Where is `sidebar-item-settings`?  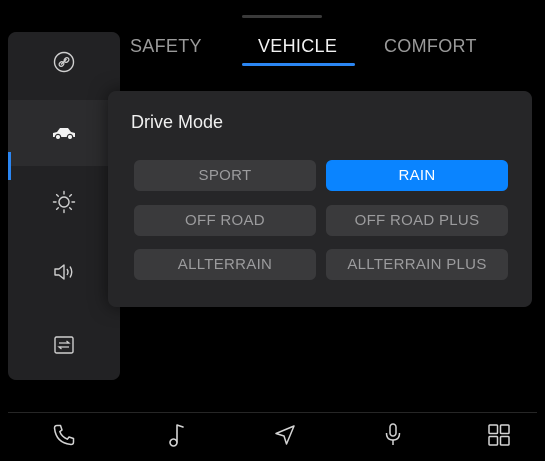 sidebar-item-settings is located at coordinates (64, 345).